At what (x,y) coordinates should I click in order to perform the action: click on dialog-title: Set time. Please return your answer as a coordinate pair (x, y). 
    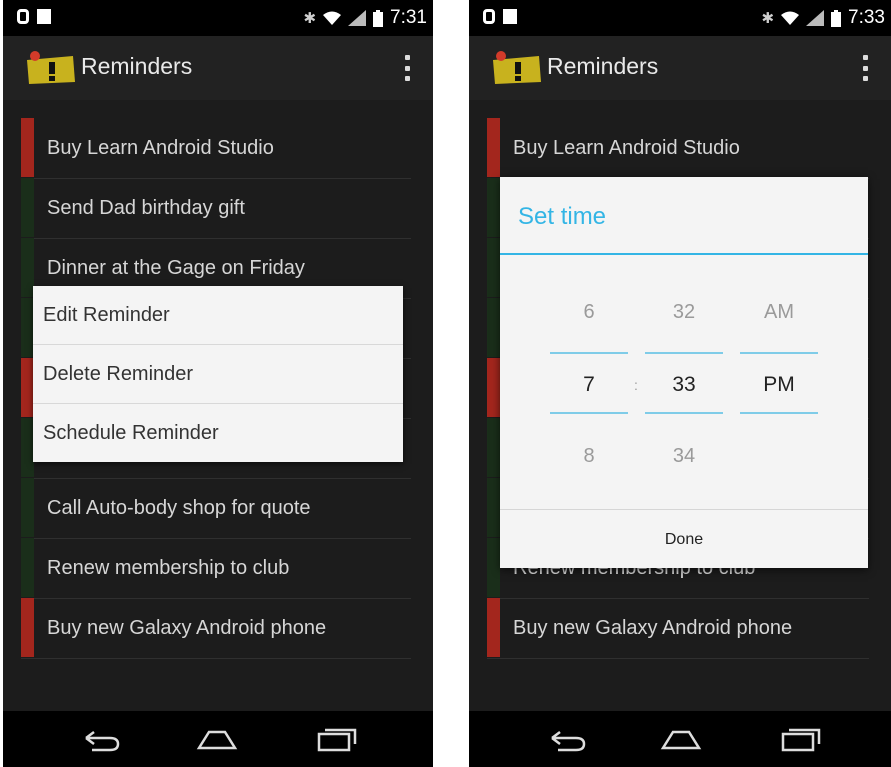
    Looking at the image, I should click on (562, 216).